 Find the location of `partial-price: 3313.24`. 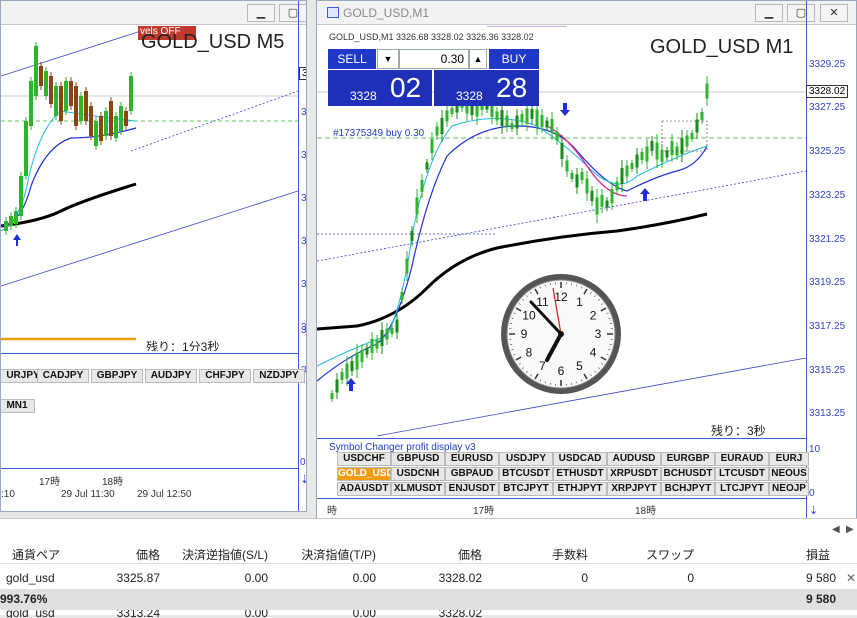

partial-price: 3313.24 is located at coordinates (130, 614).